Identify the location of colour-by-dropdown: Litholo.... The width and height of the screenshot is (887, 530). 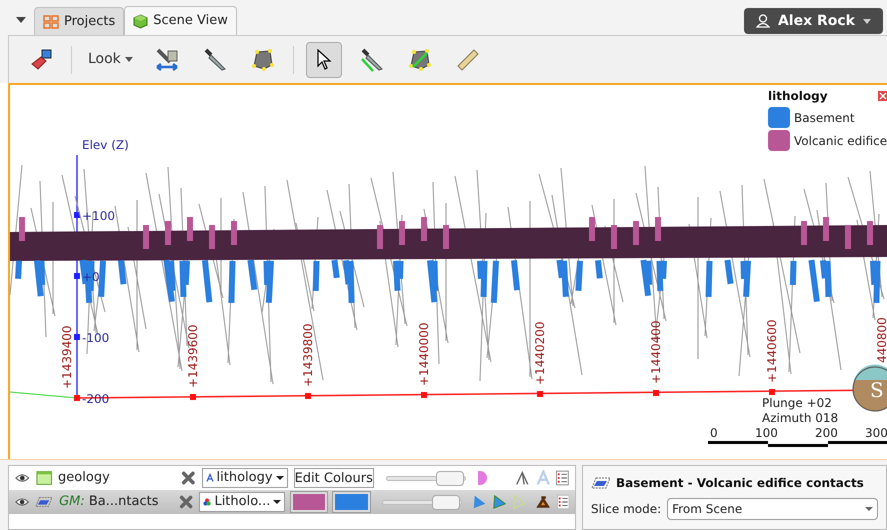
(242, 502).